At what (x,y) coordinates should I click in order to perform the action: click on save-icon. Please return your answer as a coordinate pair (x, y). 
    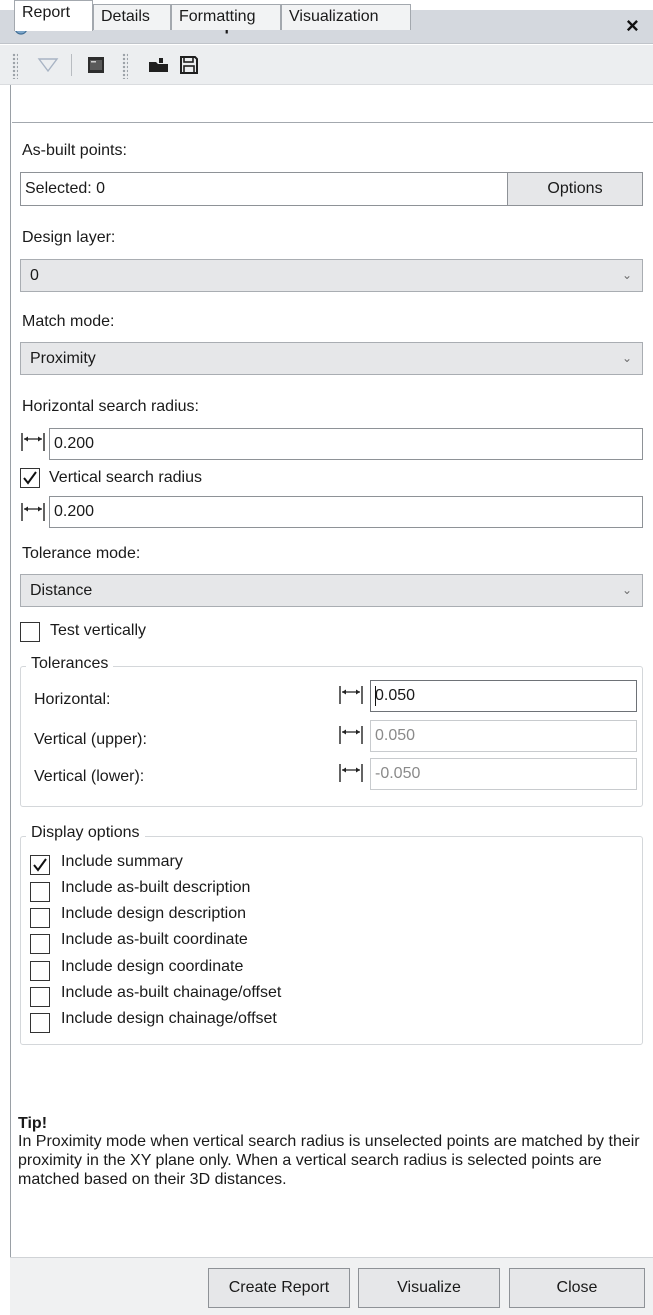
    Looking at the image, I should click on (189, 65).